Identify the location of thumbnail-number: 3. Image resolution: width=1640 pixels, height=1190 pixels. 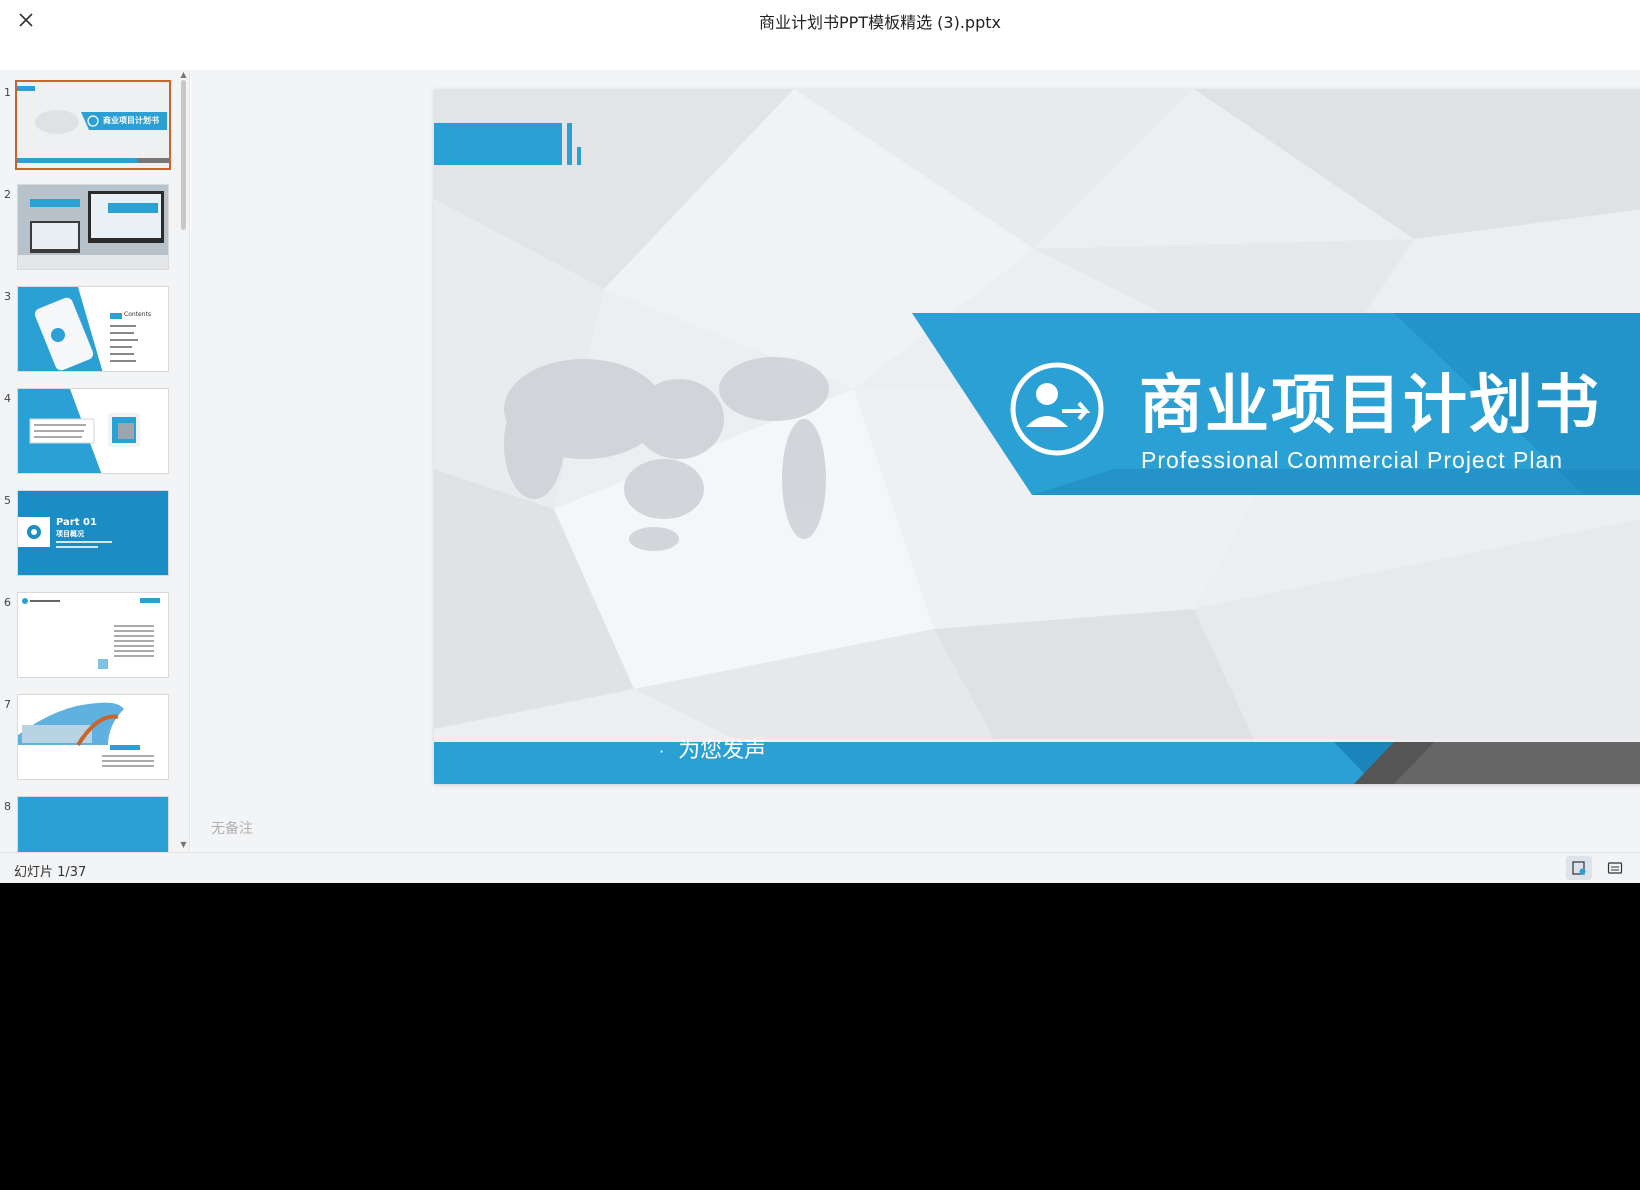
(7, 296).